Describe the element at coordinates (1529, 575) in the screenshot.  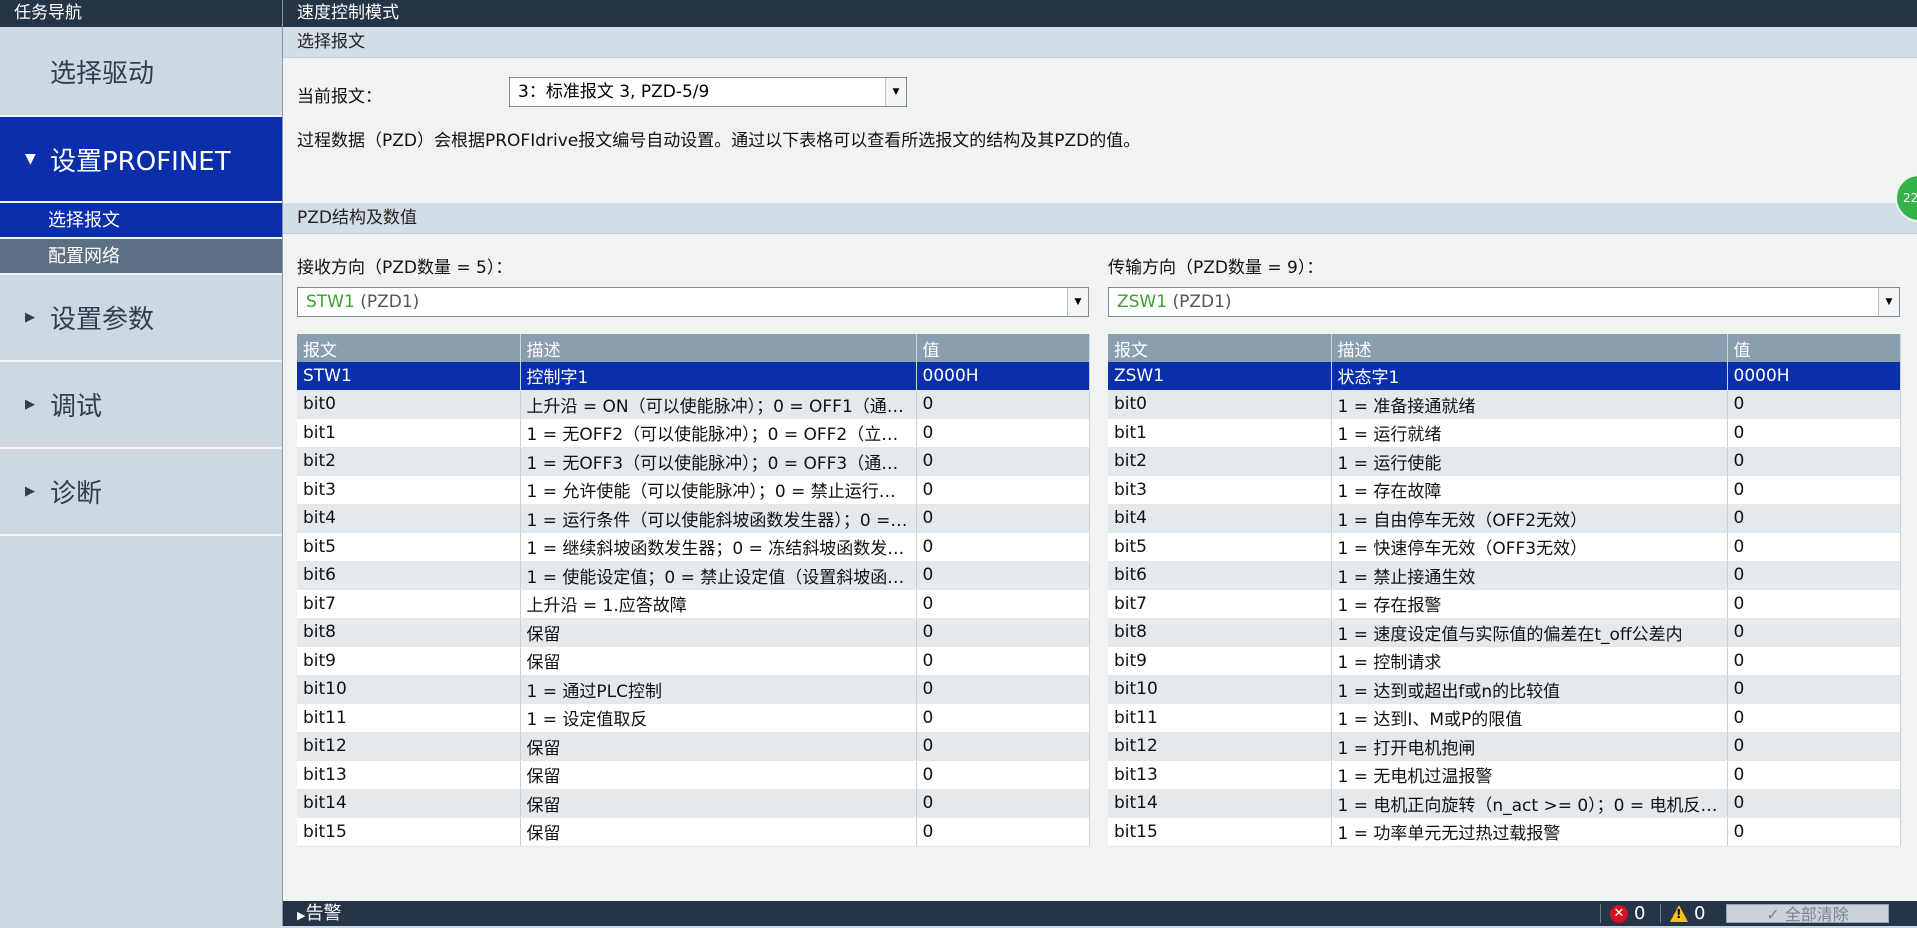
I see `description-cell: 1 = 禁止接通生效` at that location.